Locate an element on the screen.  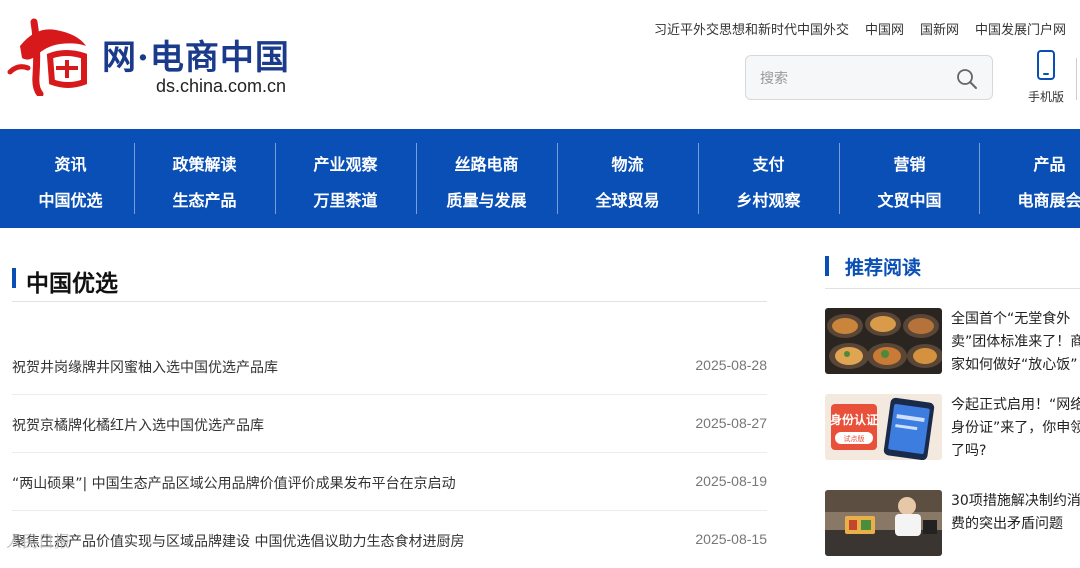
nav-link-culture-trade: 文贸中国 is located at coordinates (909, 199).